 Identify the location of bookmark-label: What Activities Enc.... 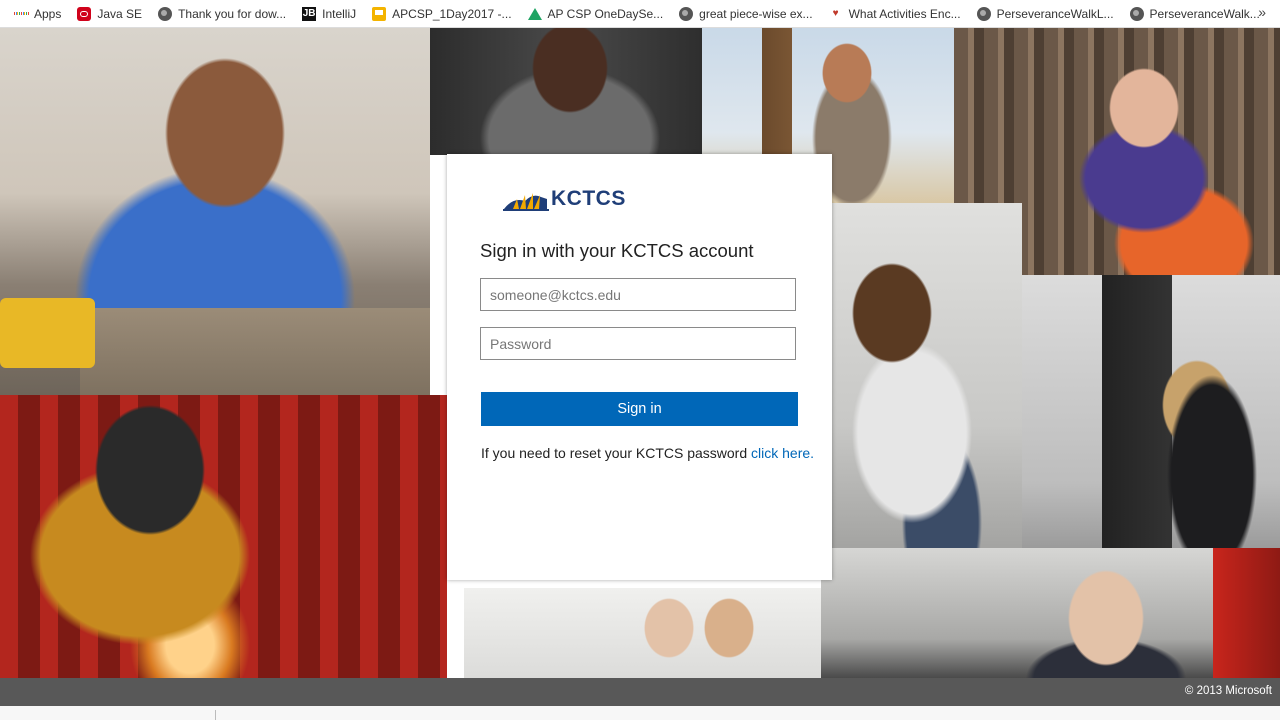
(904, 13).